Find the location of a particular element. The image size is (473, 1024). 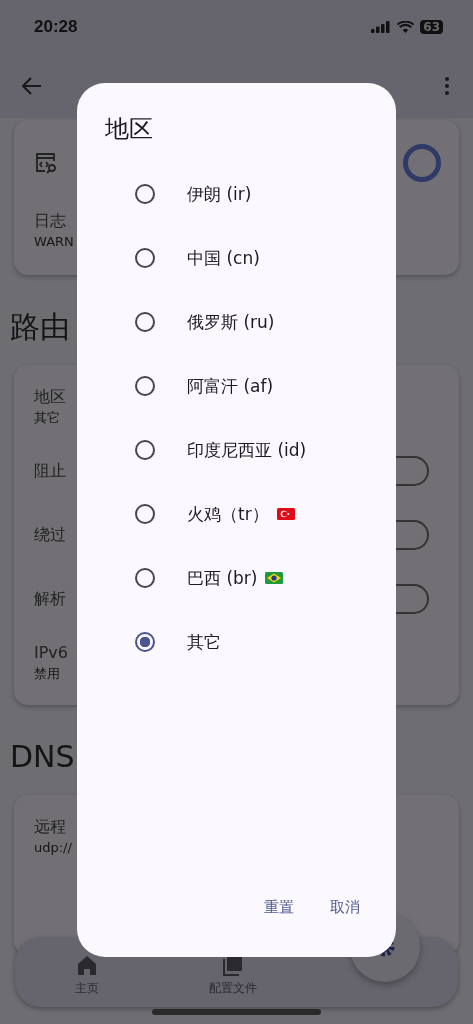

option-label: 伊朗 (ir) is located at coordinates (219, 194).